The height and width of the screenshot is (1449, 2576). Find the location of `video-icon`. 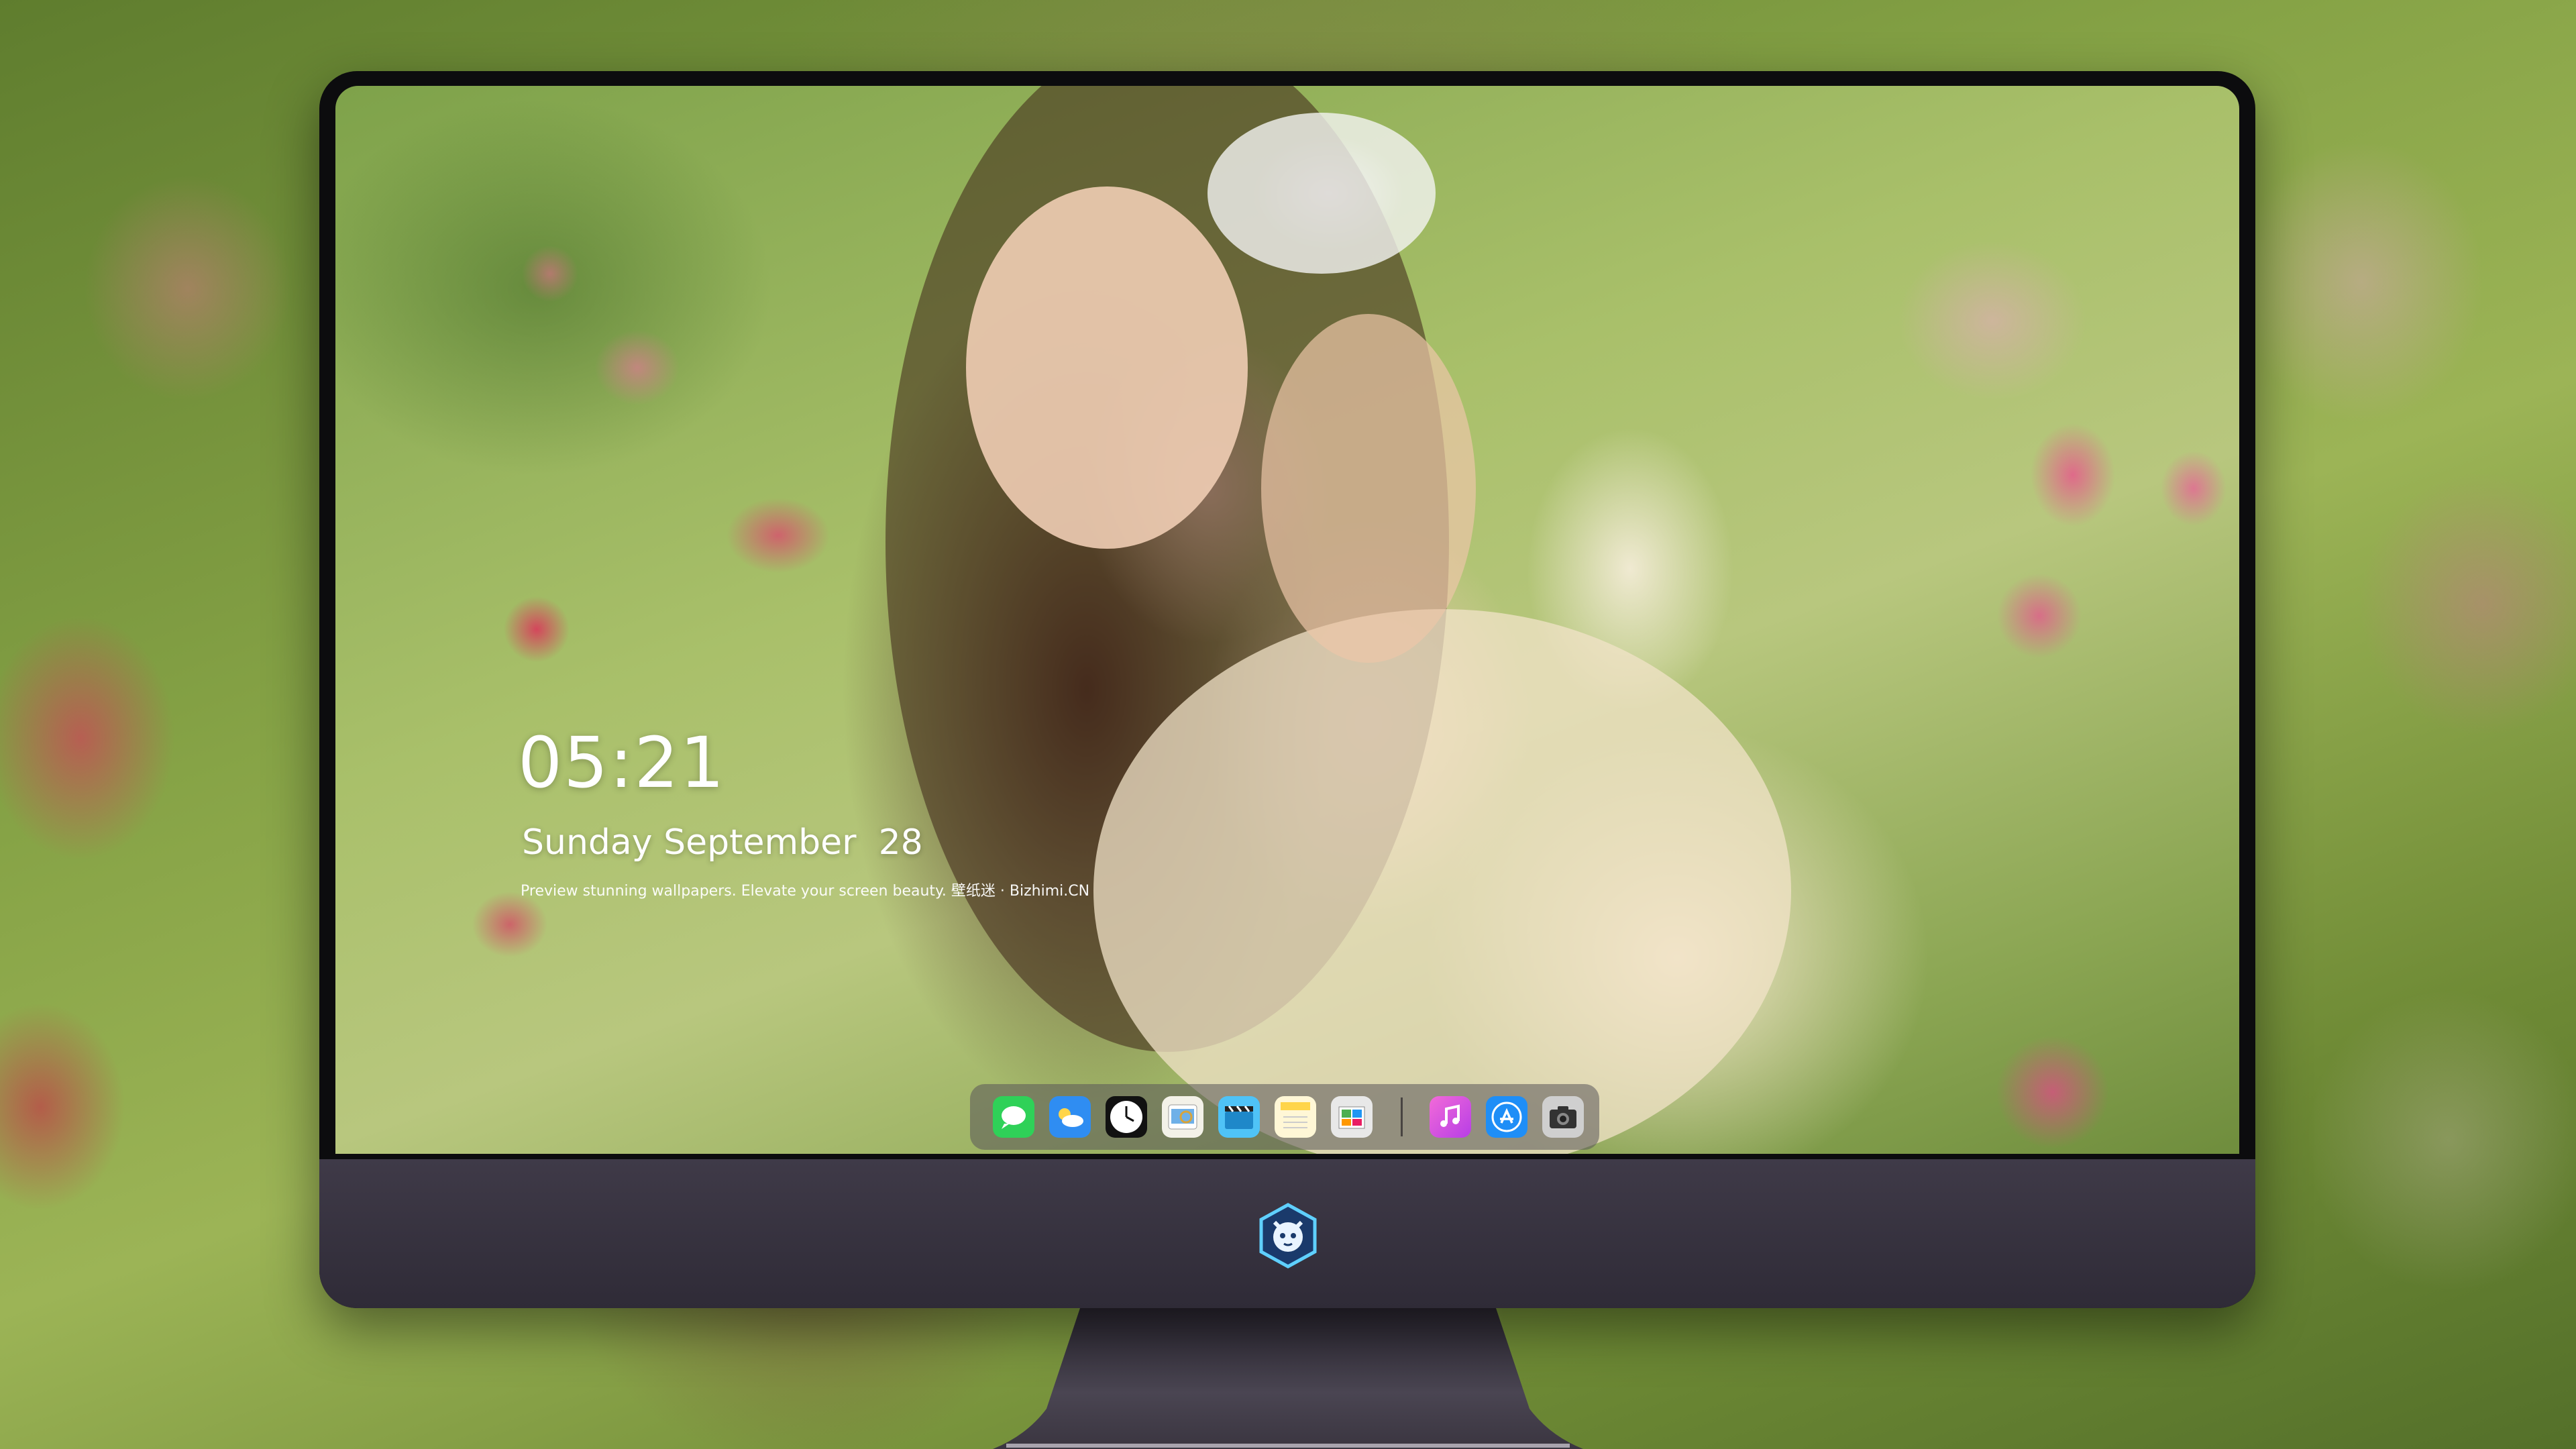

video-icon is located at coordinates (1239, 1117).